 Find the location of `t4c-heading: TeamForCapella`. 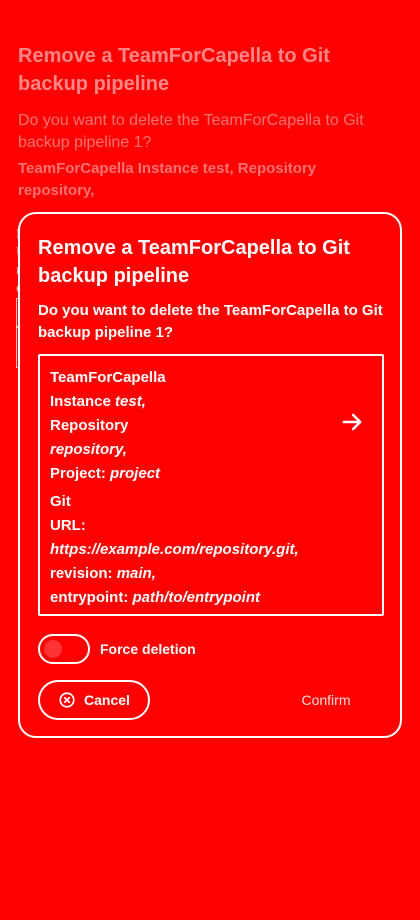

t4c-heading: TeamForCapella is located at coordinates (108, 377).